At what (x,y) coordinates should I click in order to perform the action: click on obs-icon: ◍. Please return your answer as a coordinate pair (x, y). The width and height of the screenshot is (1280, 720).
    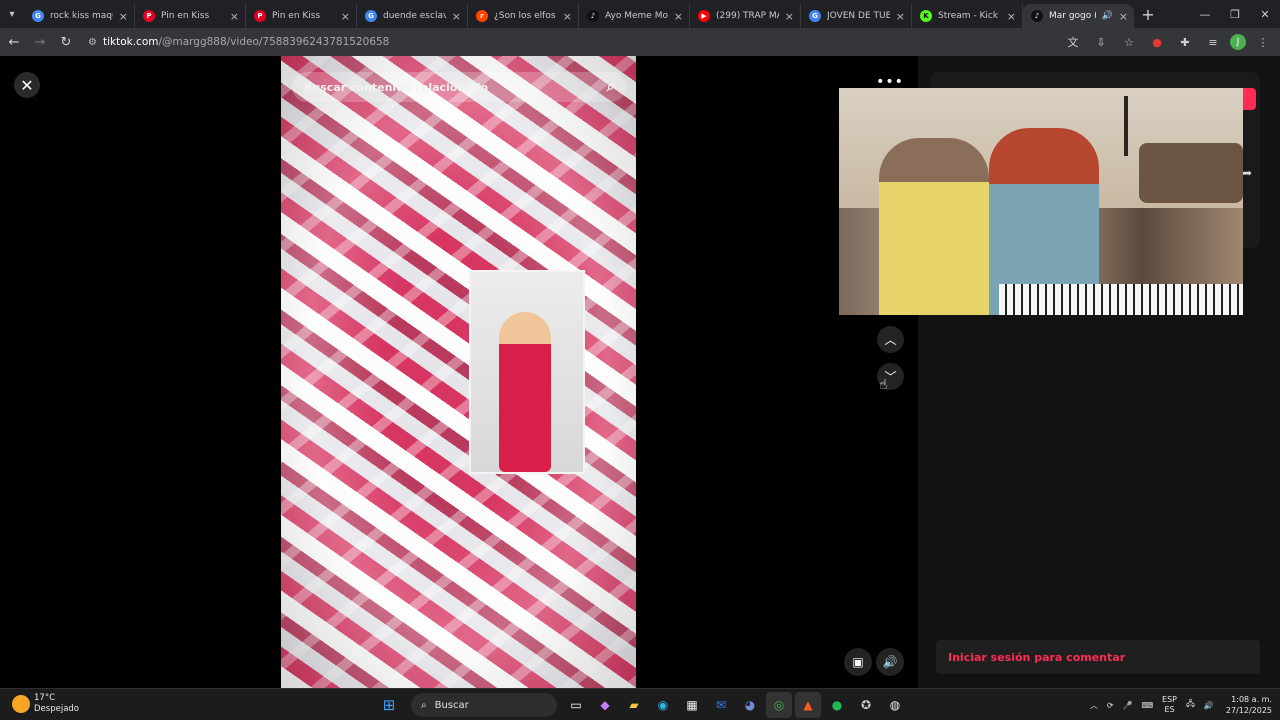
    Looking at the image, I should click on (895, 705).